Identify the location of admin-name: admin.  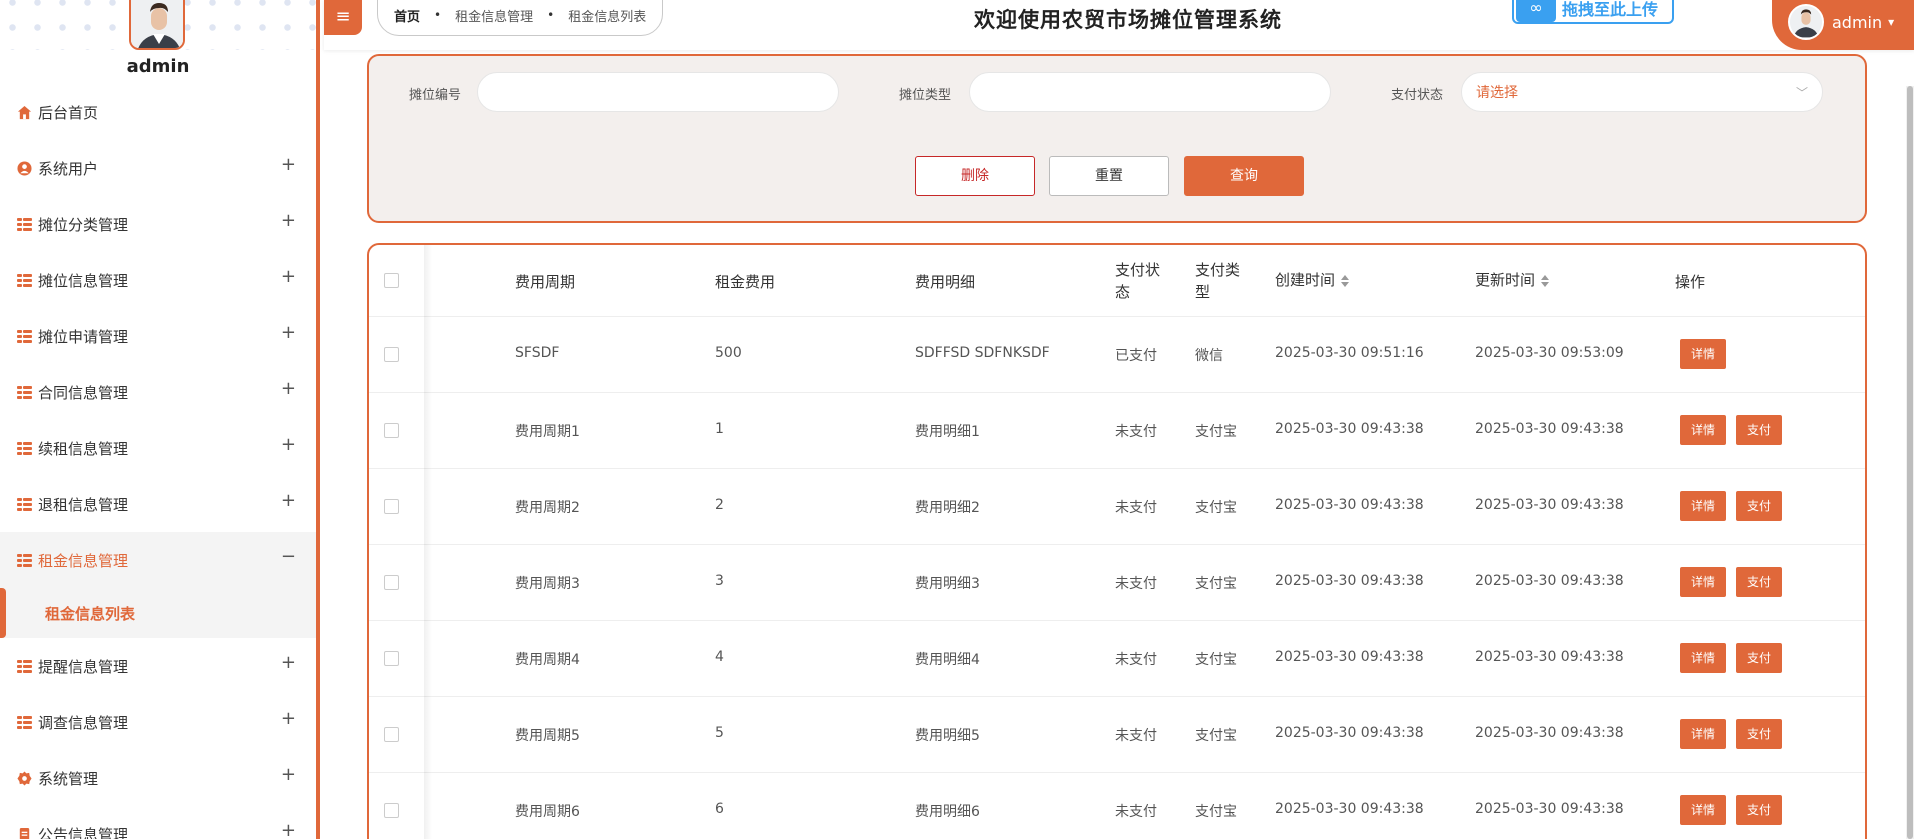
(158, 66).